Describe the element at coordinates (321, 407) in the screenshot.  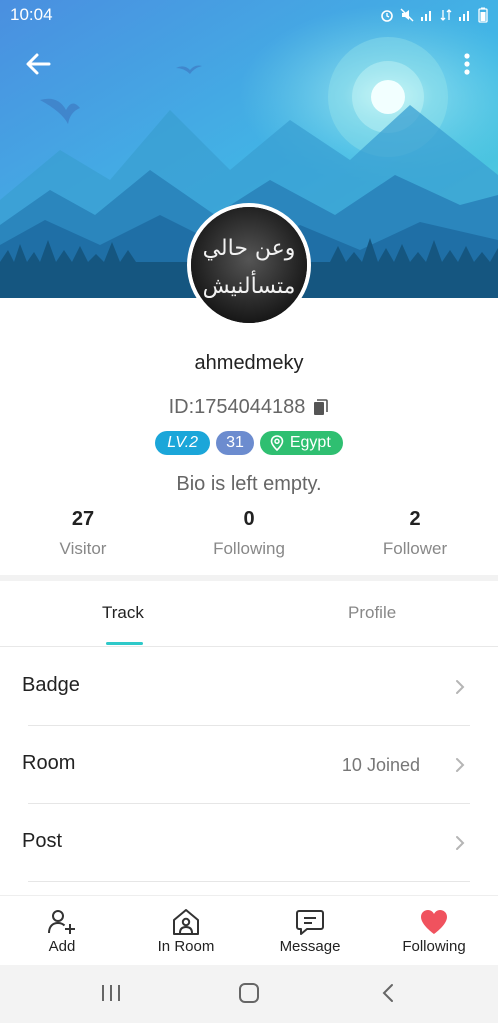
I see `copy-icon` at that location.